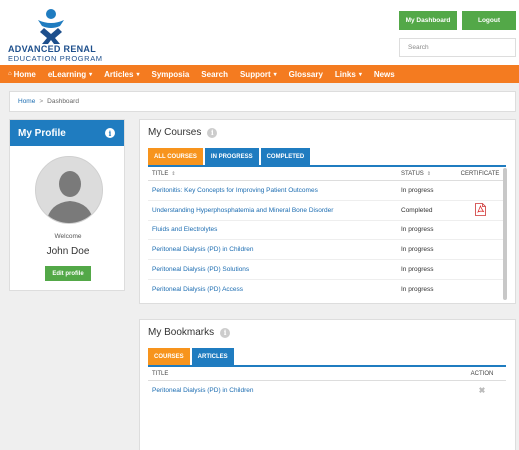 The height and width of the screenshot is (450, 519). I want to click on edit-profile-button: Edit profile, so click(68, 273).